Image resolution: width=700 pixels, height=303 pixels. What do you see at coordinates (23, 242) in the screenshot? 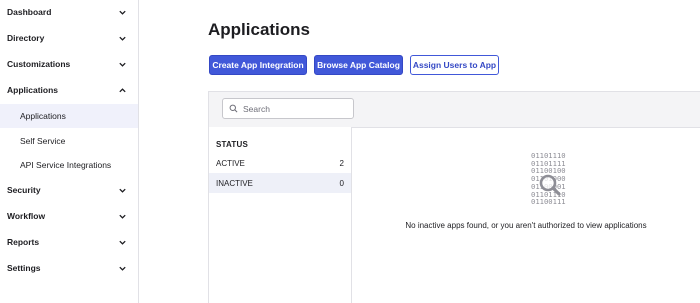
I see `sidebar-section-label: Reports` at bounding box center [23, 242].